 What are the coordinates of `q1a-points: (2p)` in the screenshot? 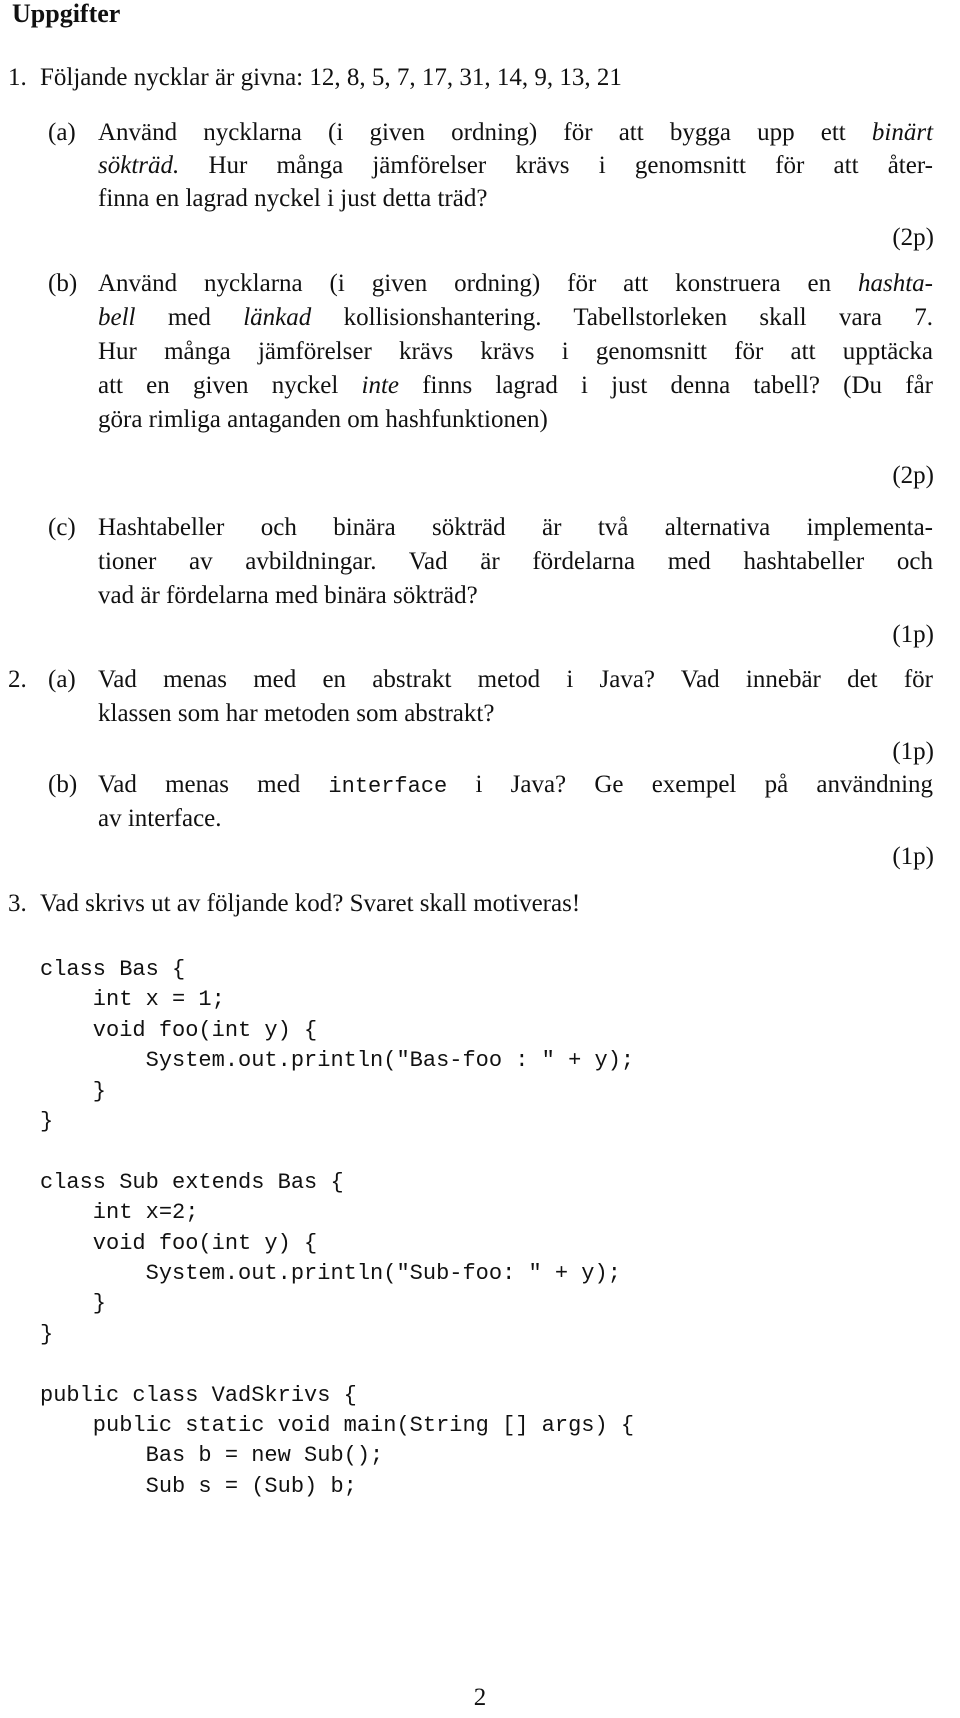 It's located at (913, 237).